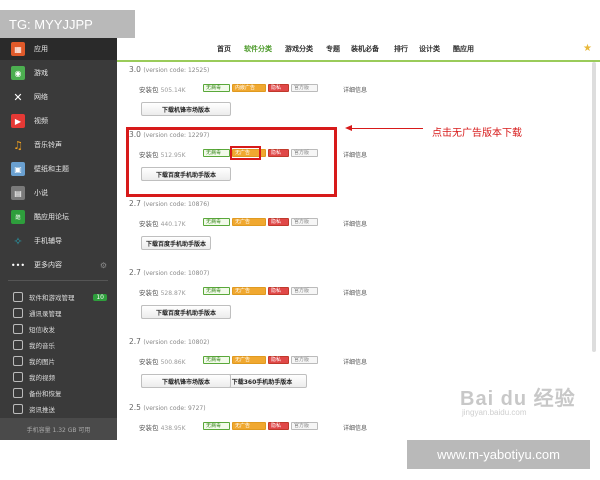 The height and width of the screenshot is (480, 600). What do you see at coordinates (173, 224) in the screenshot?
I see `package-size: 440.17K` at bounding box center [173, 224].